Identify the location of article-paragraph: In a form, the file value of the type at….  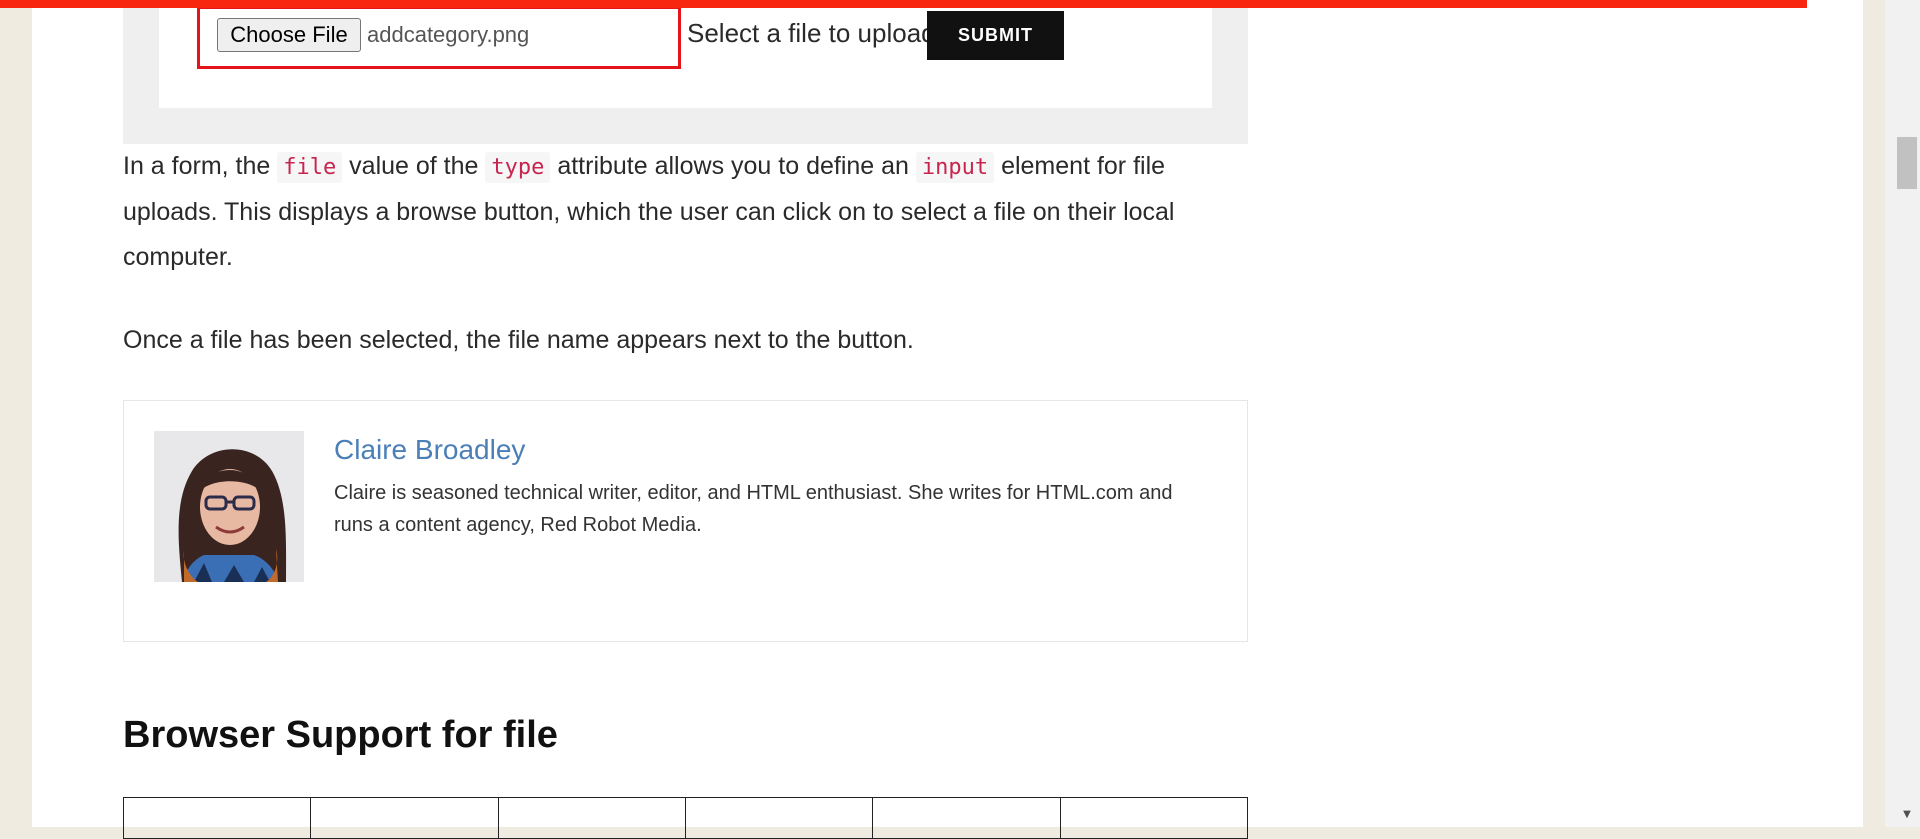
(685, 212).